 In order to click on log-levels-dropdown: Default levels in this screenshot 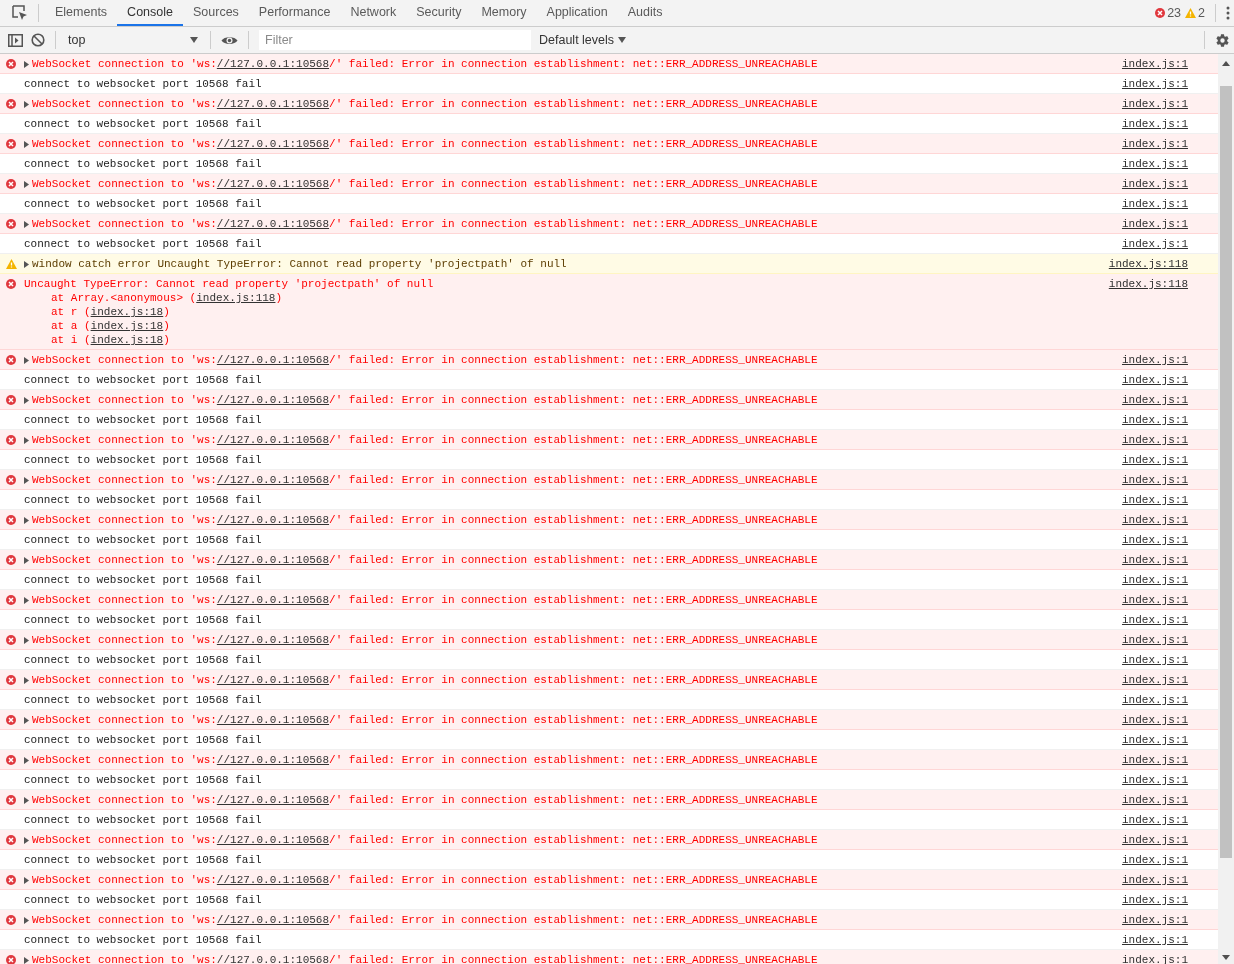, I will do `click(583, 40)`.